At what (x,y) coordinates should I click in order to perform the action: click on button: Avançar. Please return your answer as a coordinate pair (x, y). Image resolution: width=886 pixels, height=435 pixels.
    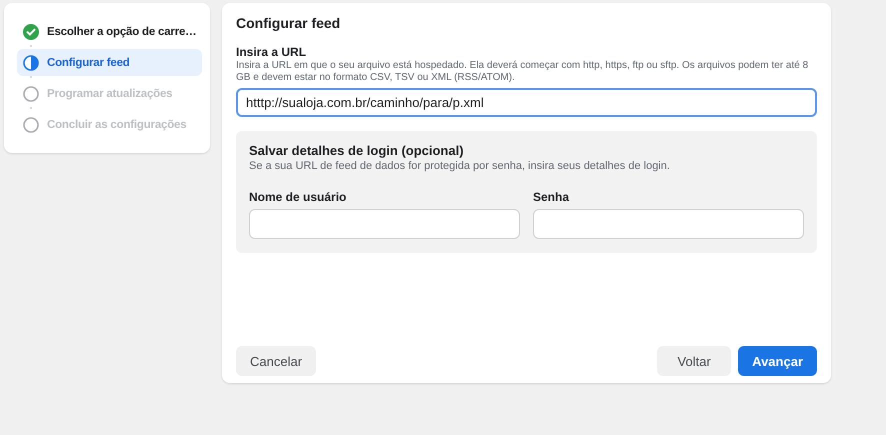
    Looking at the image, I should click on (777, 361).